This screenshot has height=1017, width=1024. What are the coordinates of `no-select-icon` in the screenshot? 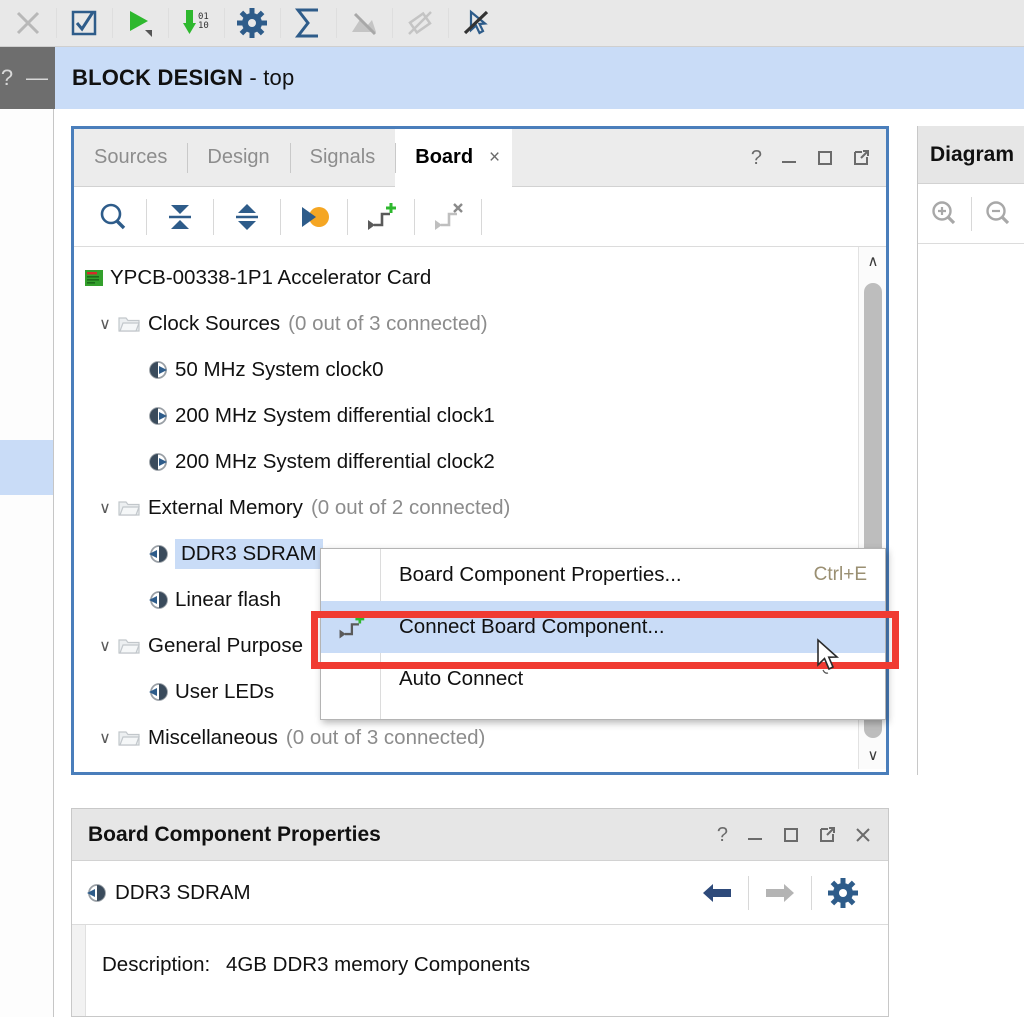 It's located at (476, 23).